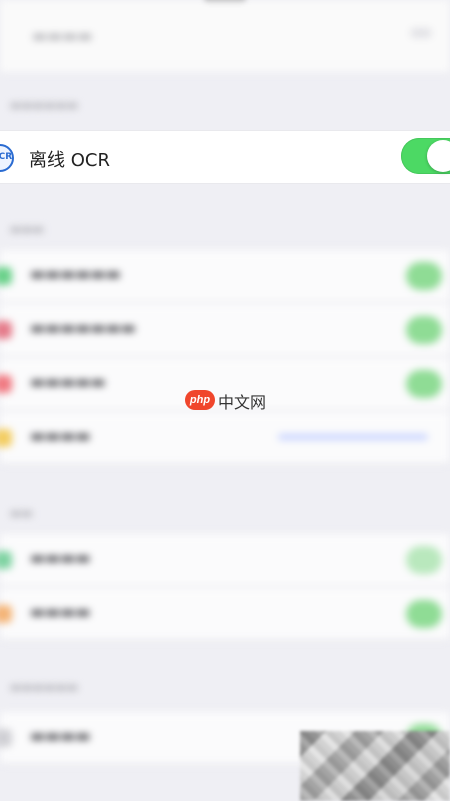 This screenshot has height=801, width=450. Describe the element at coordinates (225, 330) in the screenshot. I see `settings-row-blurred: ▬▬▬▬▬▬▬` at that location.